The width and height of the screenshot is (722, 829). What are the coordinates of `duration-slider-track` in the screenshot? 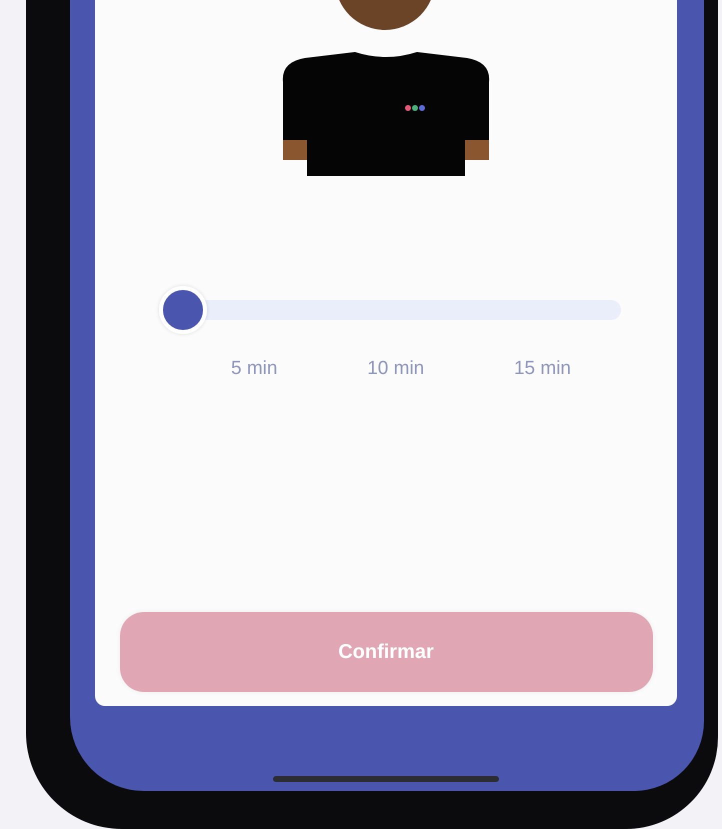 It's located at (390, 310).